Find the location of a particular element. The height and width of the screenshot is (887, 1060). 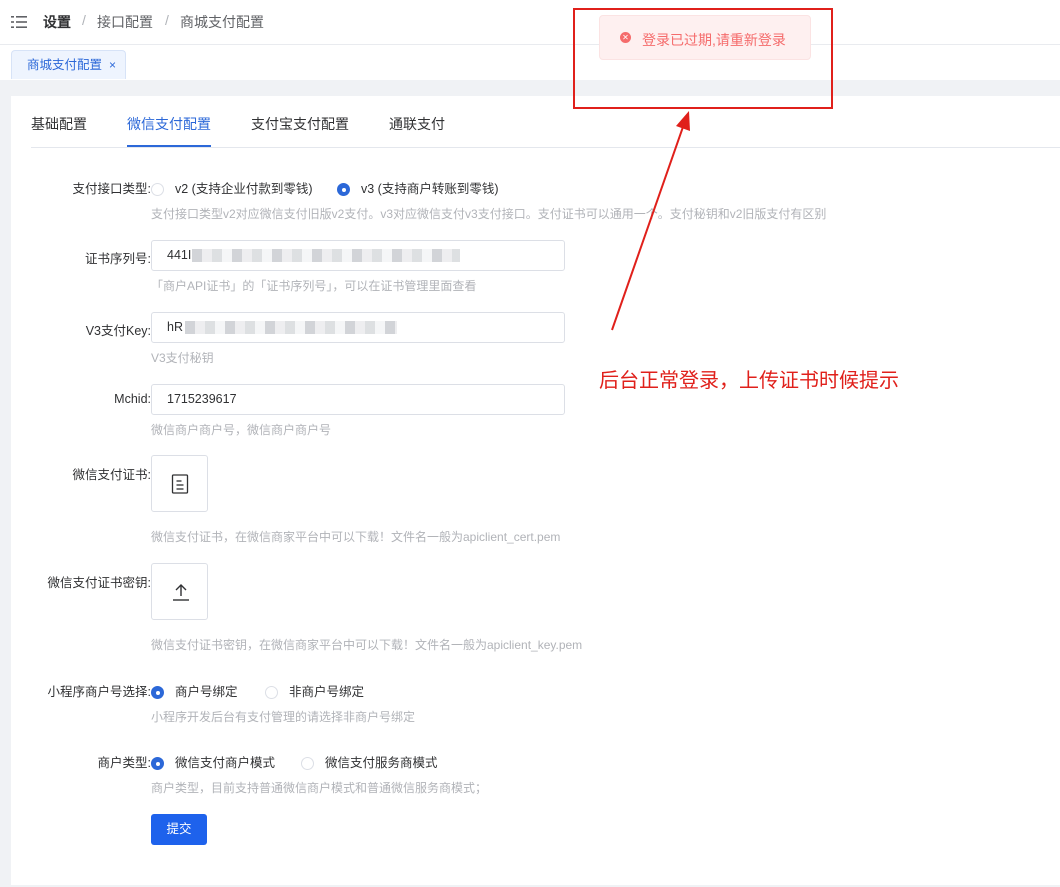

annotation-text: 后台正常登录，上传证书时候提示 is located at coordinates (749, 381).